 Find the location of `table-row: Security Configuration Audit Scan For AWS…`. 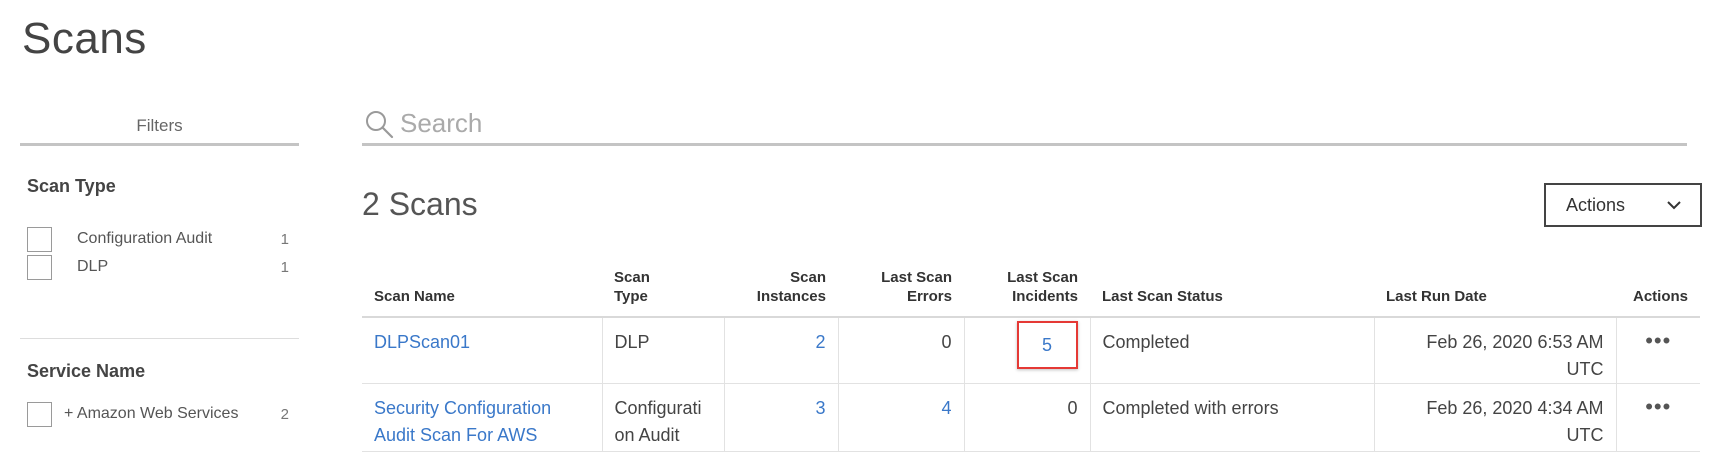

table-row: Security Configuration Audit Scan For AWS… is located at coordinates (1031, 417).